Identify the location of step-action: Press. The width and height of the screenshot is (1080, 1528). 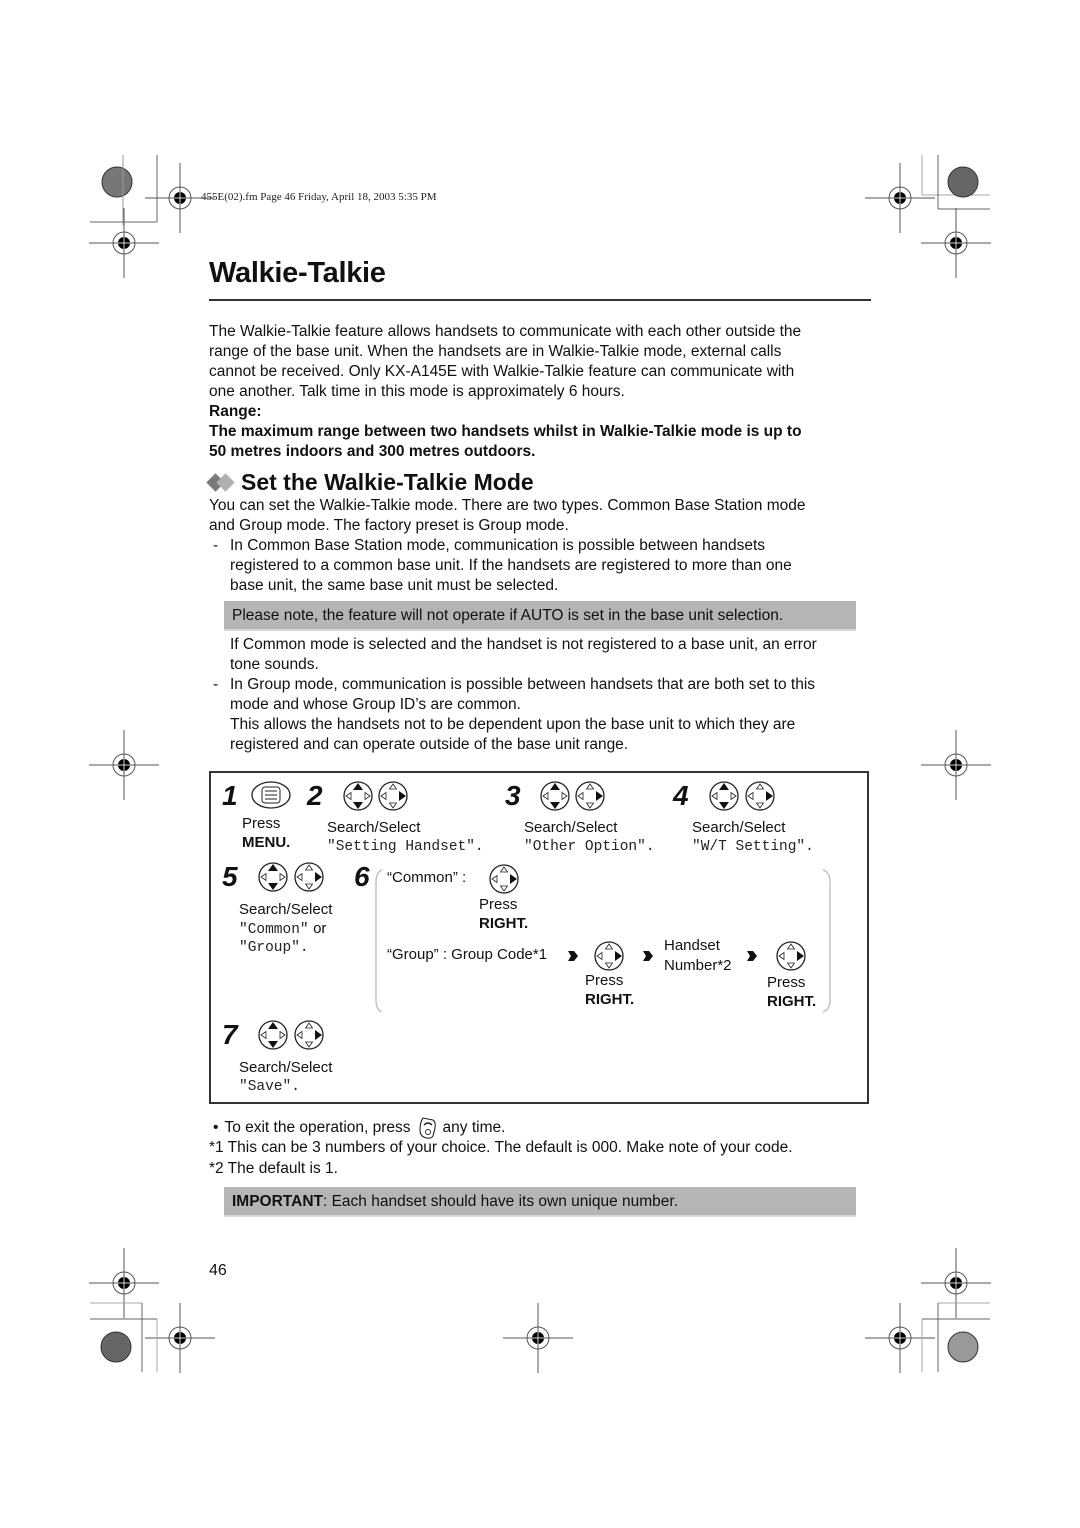
(261, 823).